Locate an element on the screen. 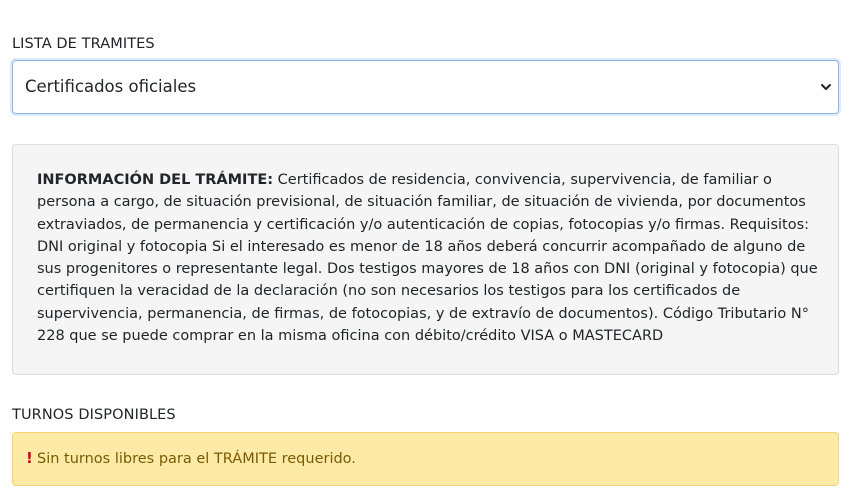 This screenshot has height=499, width=849. tramites-select-value: Certificados oficiales is located at coordinates (111, 86).